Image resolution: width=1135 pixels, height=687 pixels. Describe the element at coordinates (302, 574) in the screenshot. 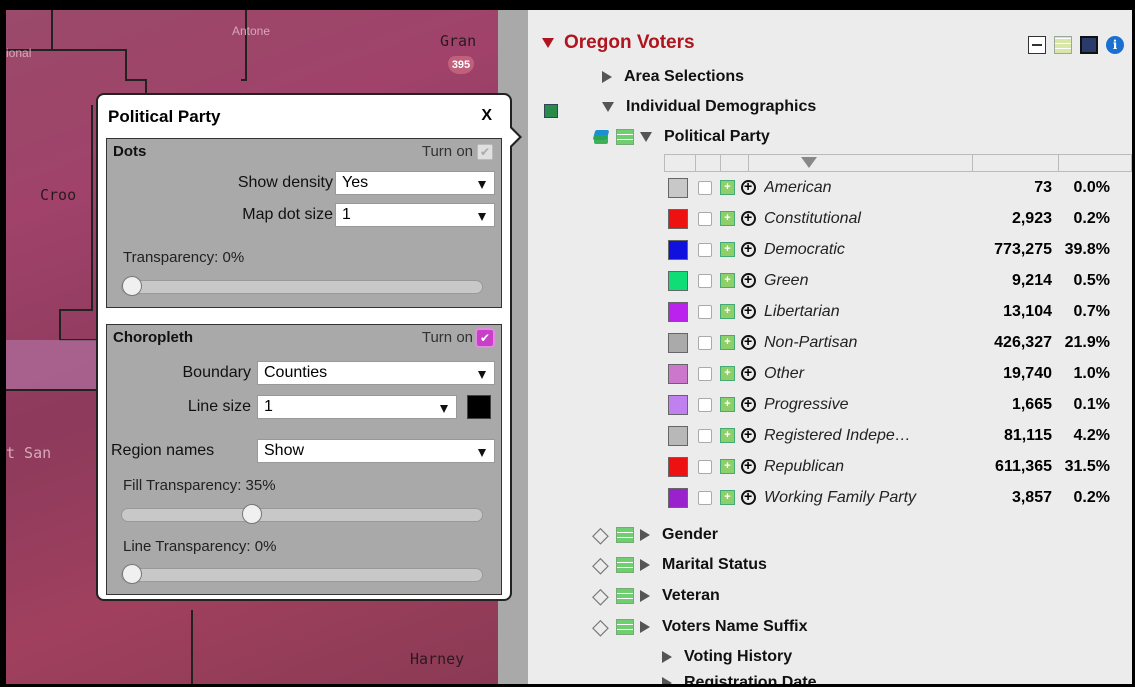

I see `line-transparency-slider` at that location.